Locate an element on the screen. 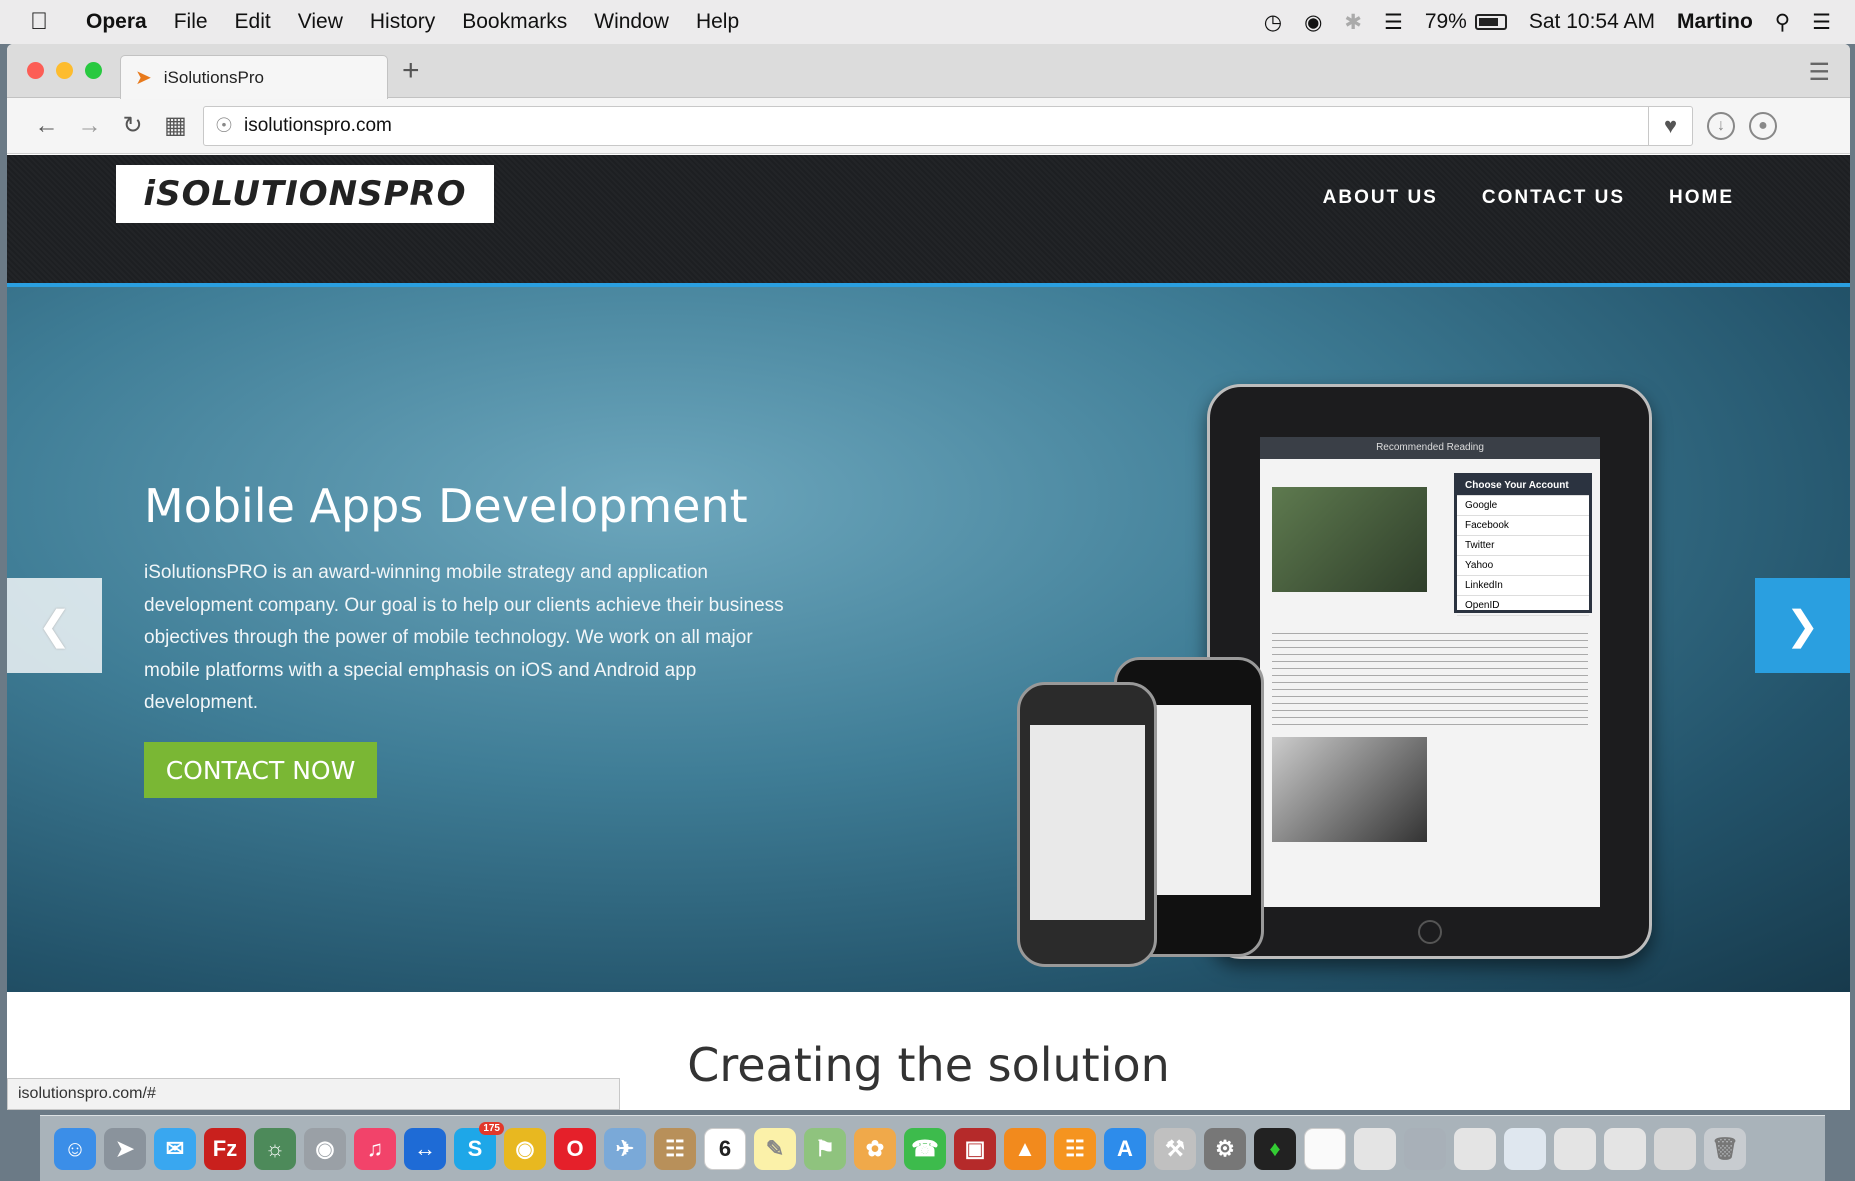 The width and height of the screenshot is (1855, 1181). photo-booth-icon: ▣ is located at coordinates (975, 1148).